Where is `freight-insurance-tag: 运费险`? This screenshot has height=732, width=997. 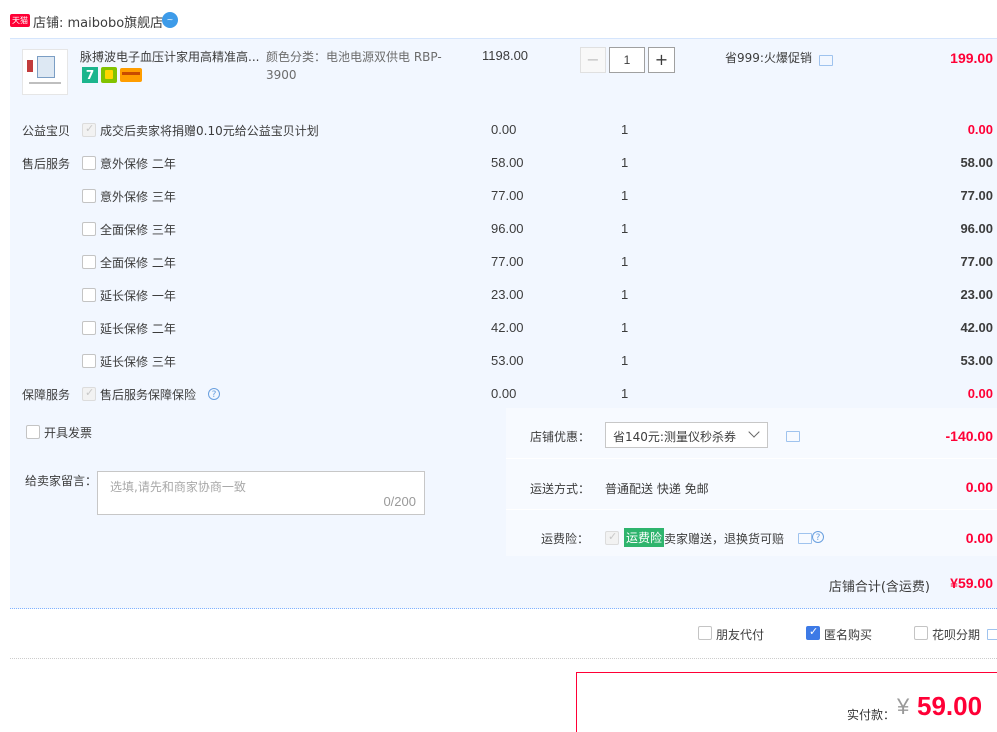
freight-insurance-tag: 运费险 is located at coordinates (644, 537).